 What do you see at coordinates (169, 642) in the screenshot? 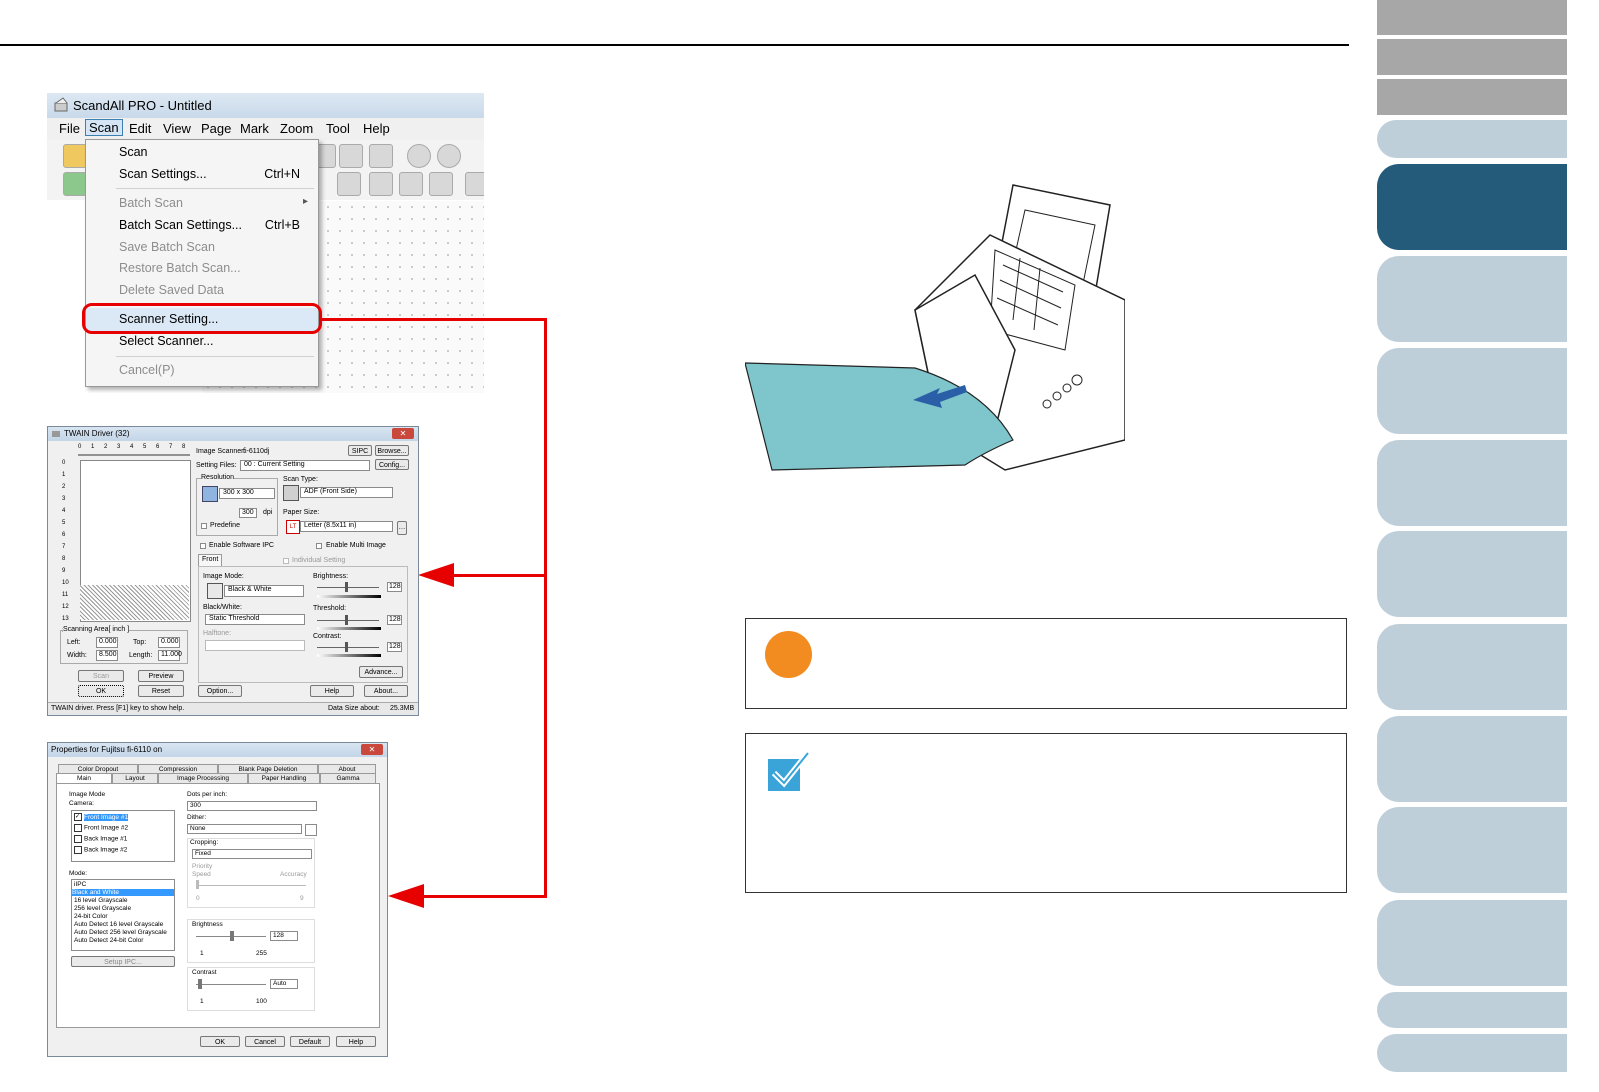
I see `top-input: 0.000` at bounding box center [169, 642].